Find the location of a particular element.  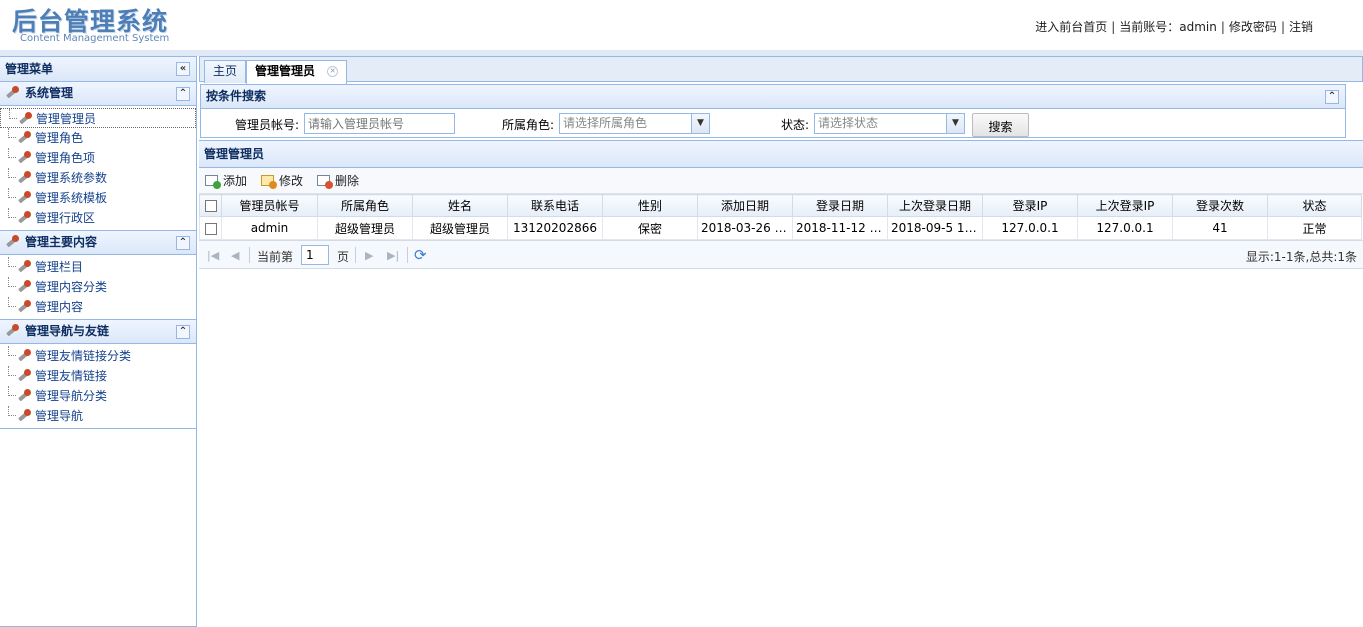

pagination-bar: |◀ ◀ 当前第 1 页 ▶ ▶| ⟳ 显示:1-1条,总共:1条 is located at coordinates (781, 254).